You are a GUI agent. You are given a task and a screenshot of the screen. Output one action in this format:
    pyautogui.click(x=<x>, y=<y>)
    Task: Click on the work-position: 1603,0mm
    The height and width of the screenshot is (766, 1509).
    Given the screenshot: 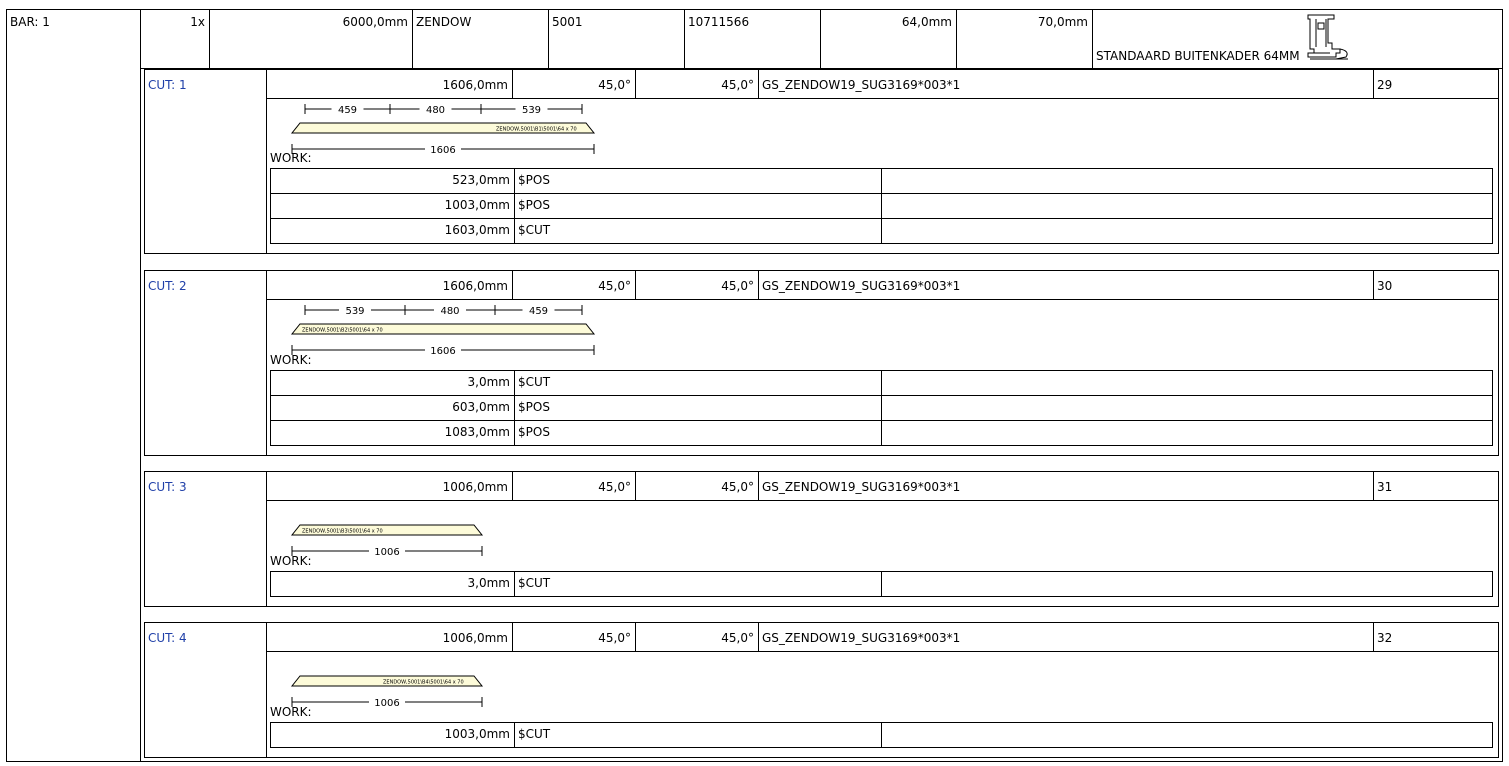 What is the action you would take?
    pyautogui.click(x=477, y=230)
    